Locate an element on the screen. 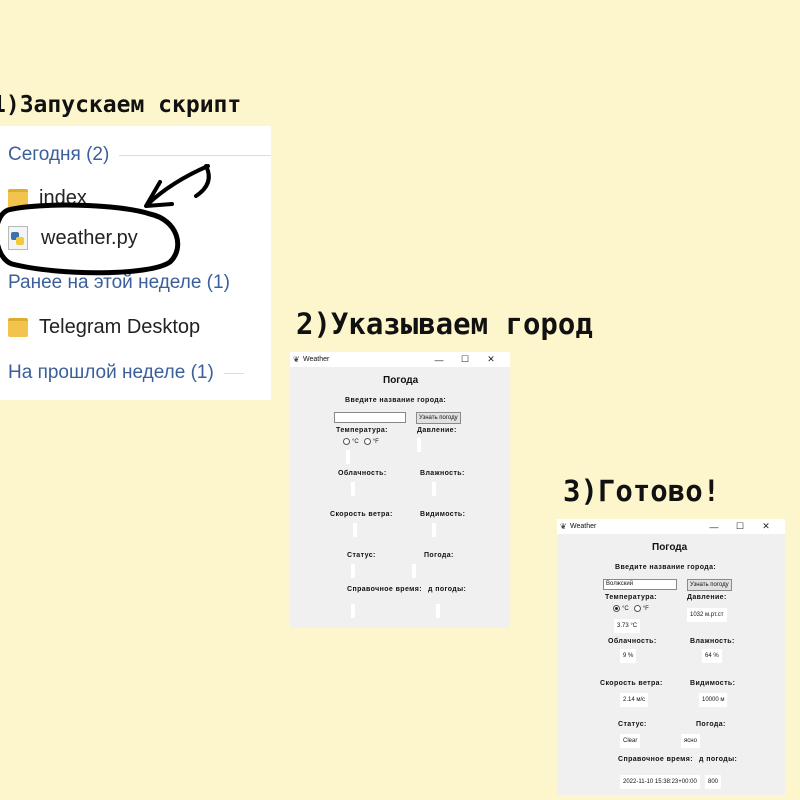  file-item-index: index is located at coordinates (47, 198).